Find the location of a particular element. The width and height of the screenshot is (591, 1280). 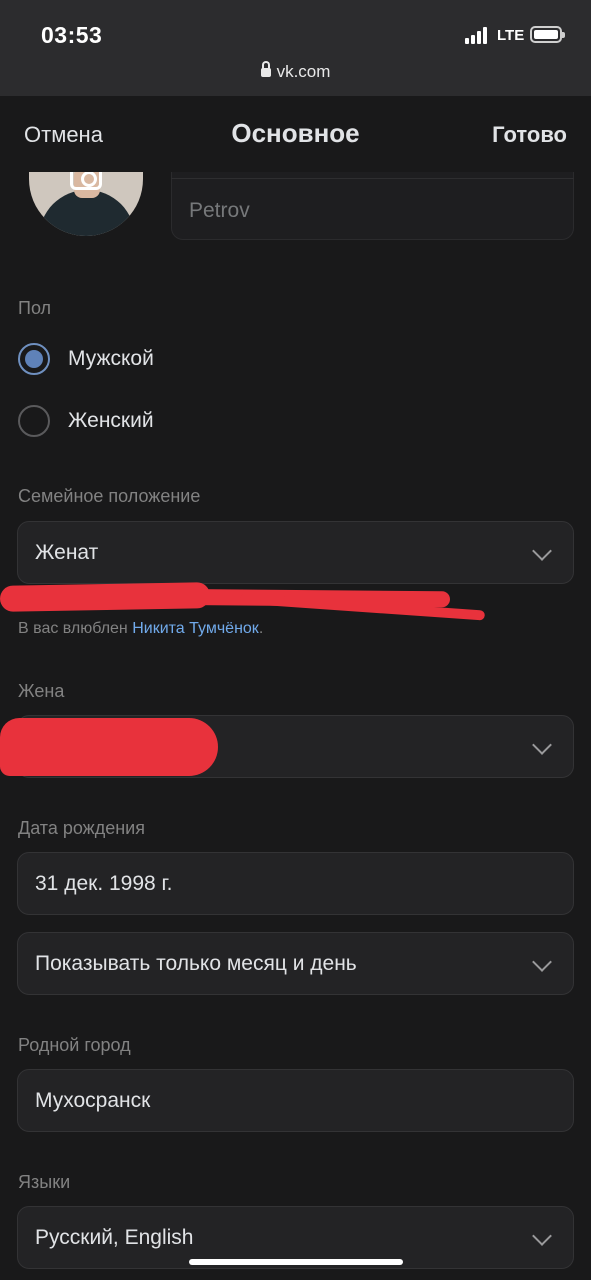

gender-option-female: Женский is located at coordinates (86, 421).